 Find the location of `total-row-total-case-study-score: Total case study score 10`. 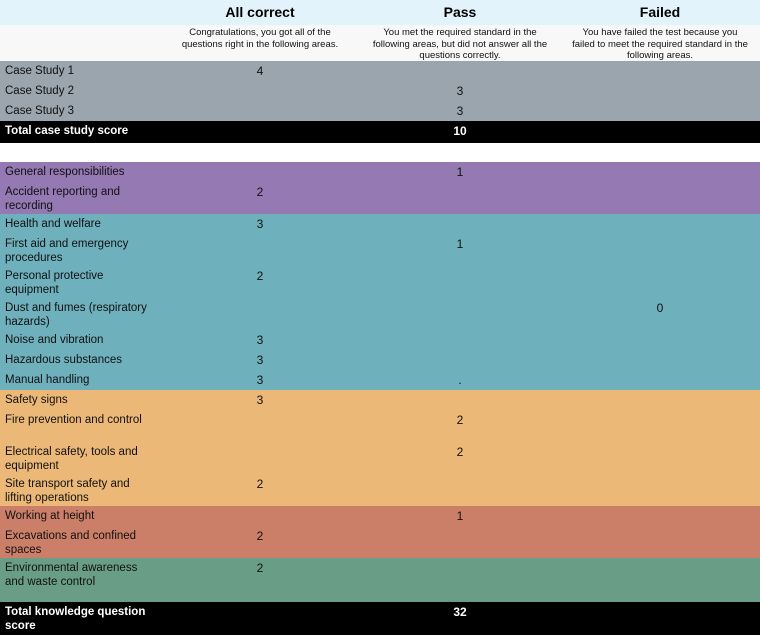

total-row-total-case-study-score: Total case study score 10 is located at coordinates (380, 132).